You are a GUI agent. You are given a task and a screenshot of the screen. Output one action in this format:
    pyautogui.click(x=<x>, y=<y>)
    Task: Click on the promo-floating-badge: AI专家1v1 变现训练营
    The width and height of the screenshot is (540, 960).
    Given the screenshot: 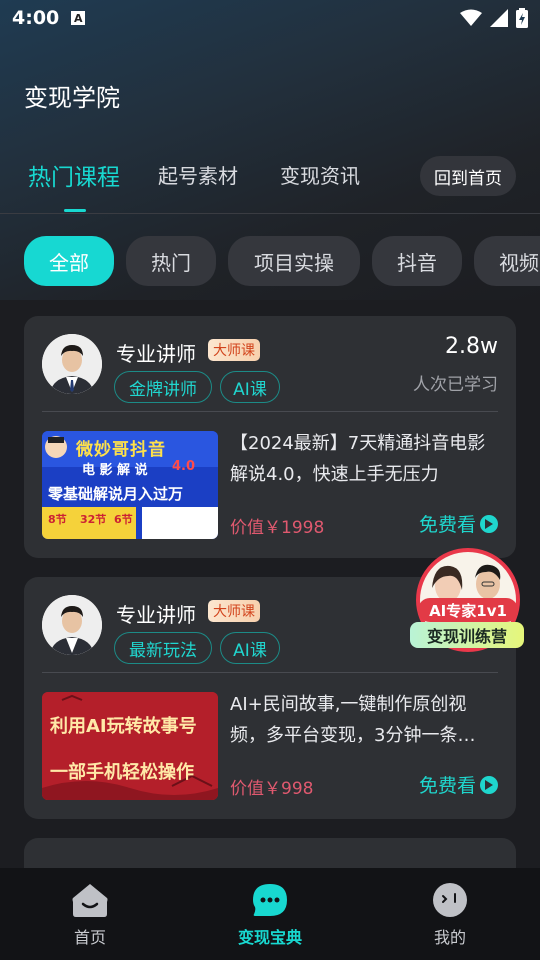 What is the action you would take?
    pyautogui.click(x=468, y=604)
    